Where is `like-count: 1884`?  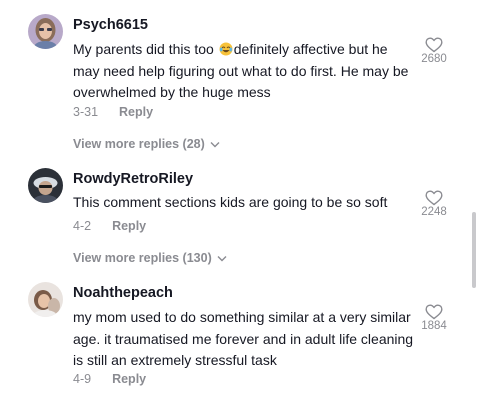
like-count: 1884 is located at coordinates (434, 326).